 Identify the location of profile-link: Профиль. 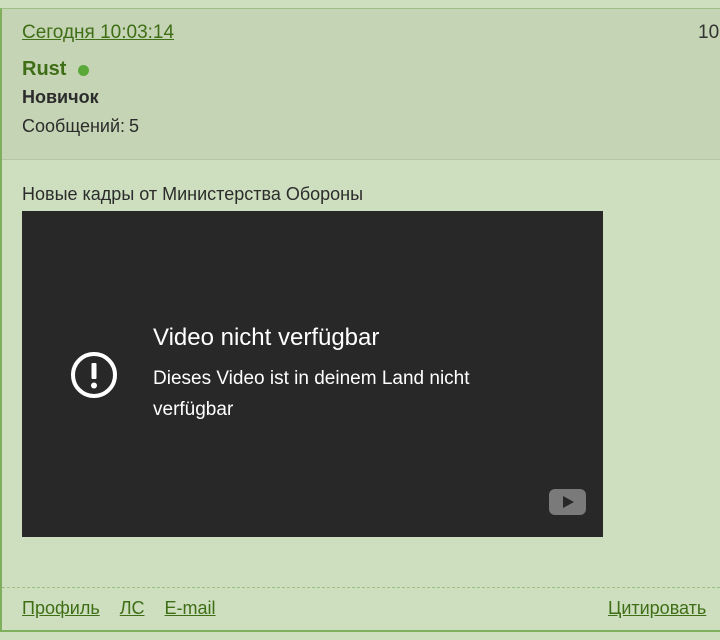
(61, 608).